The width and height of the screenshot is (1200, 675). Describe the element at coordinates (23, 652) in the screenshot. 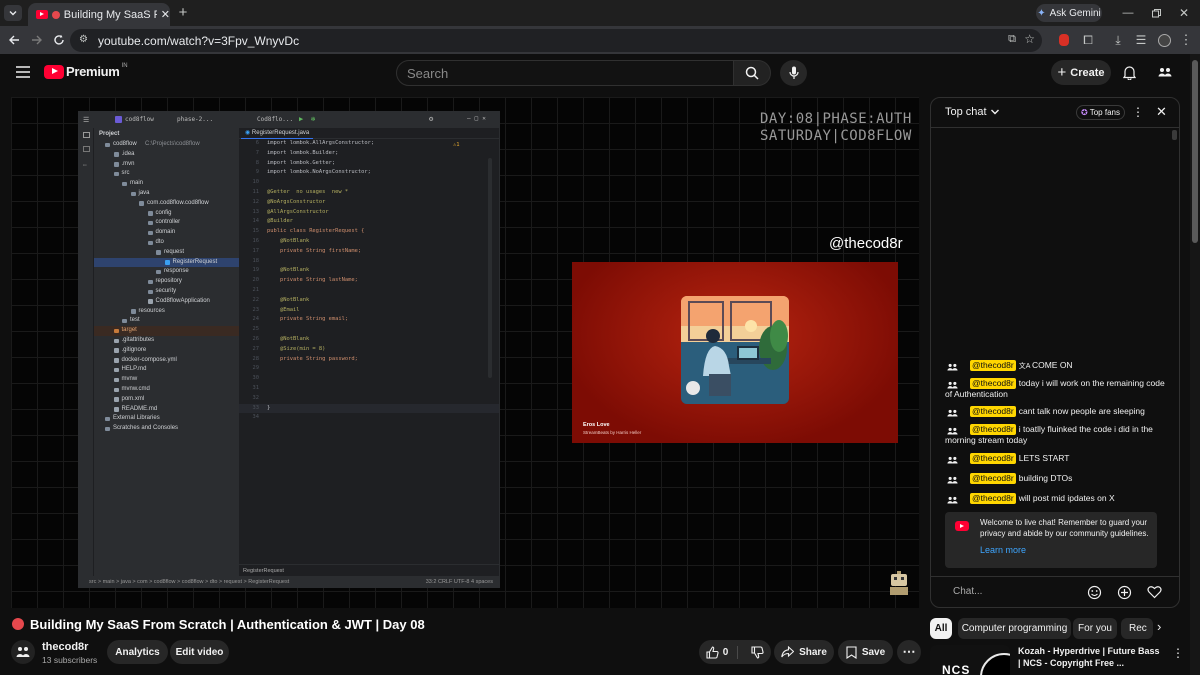

I see `channel-avatar` at that location.